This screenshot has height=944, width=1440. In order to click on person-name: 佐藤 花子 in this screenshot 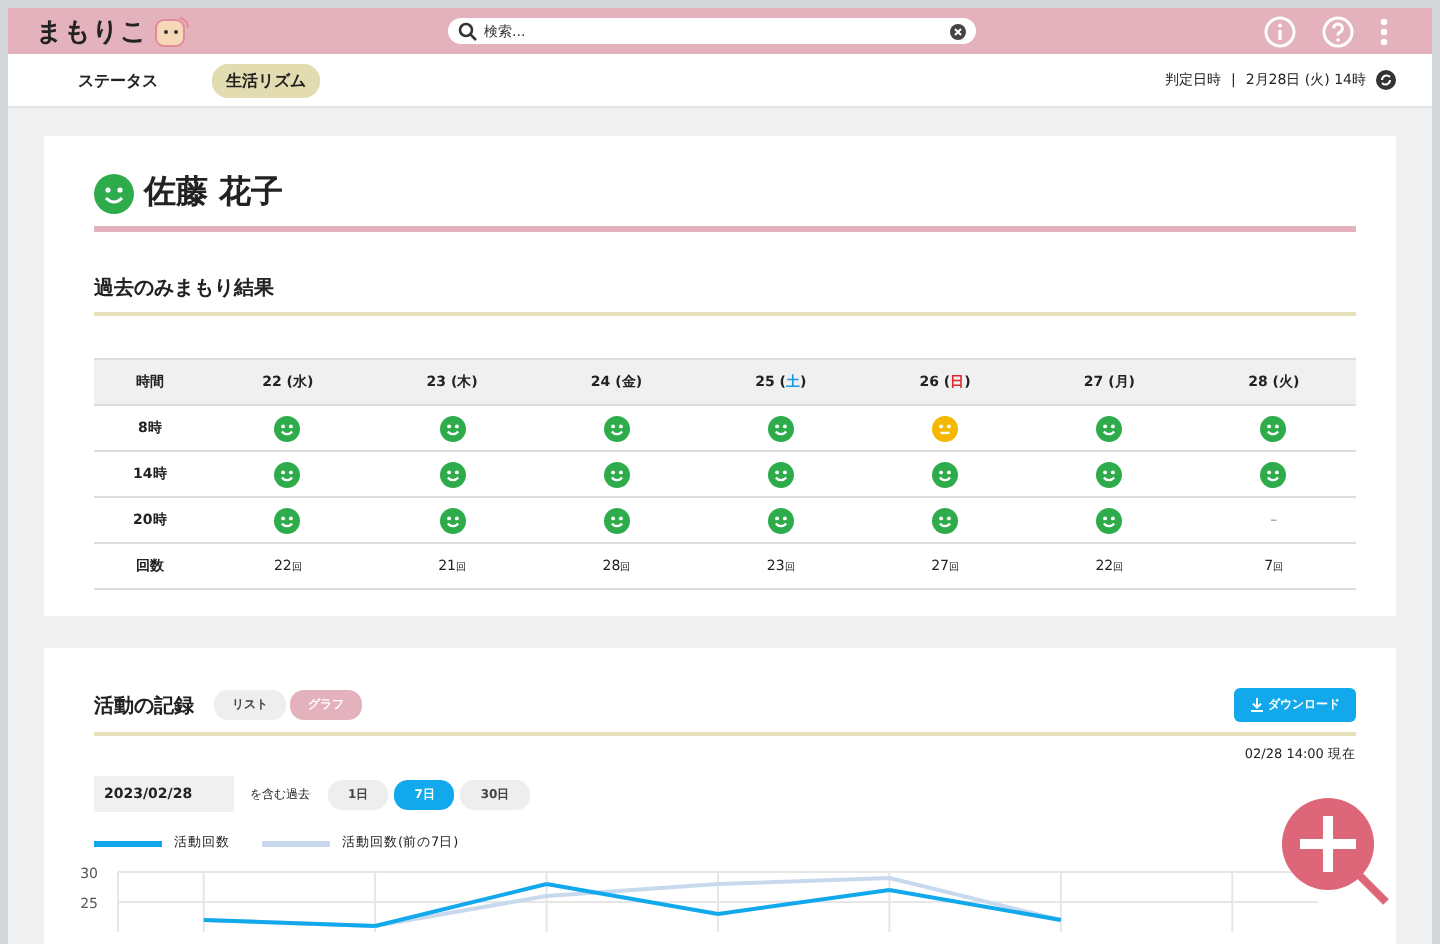, I will do `click(214, 193)`.